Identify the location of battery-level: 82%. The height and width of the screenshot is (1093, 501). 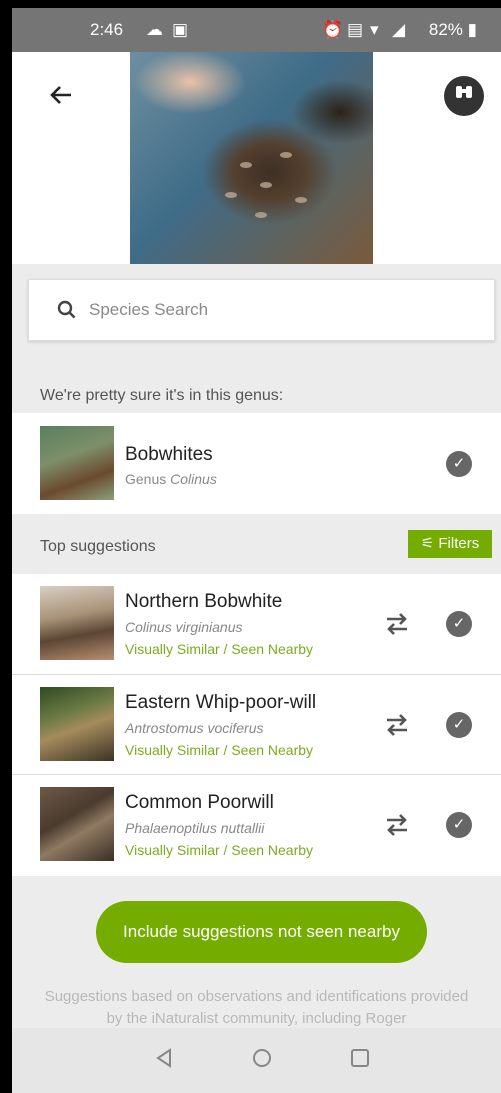
(445, 29).